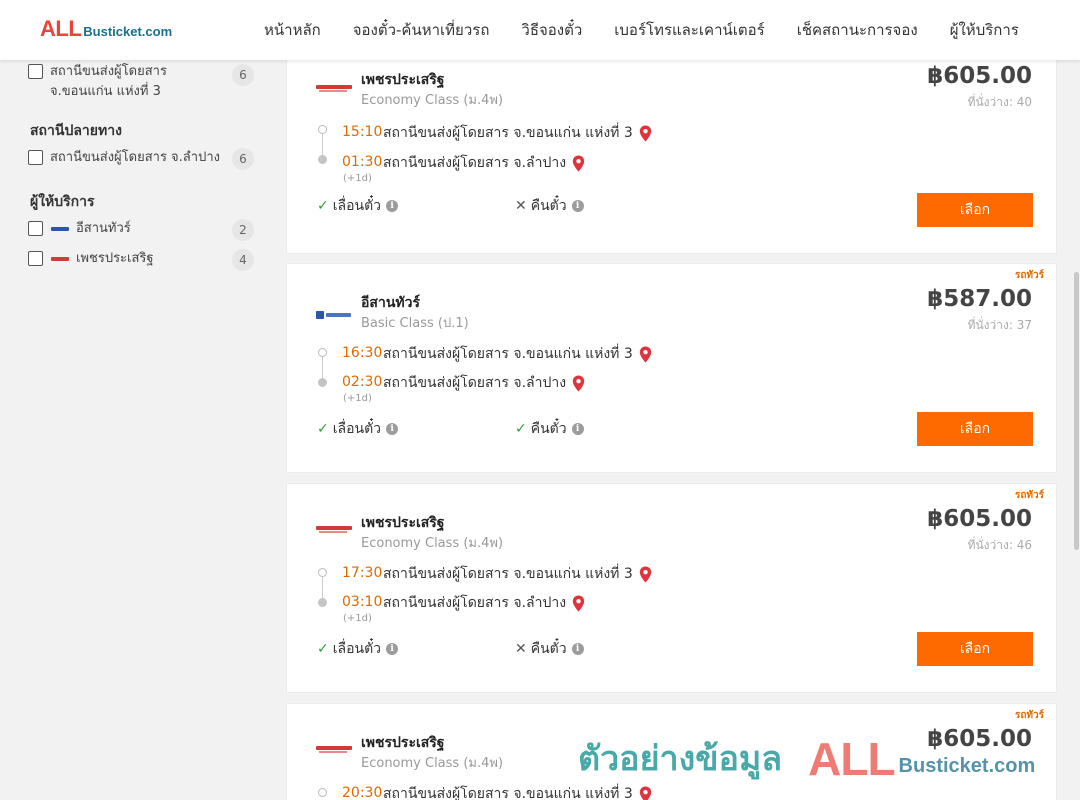 The image size is (1080, 800). What do you see at coordinates (243, 260) in the screenshot?
I see `count-badge: 4` at bounding box center [243, 260].